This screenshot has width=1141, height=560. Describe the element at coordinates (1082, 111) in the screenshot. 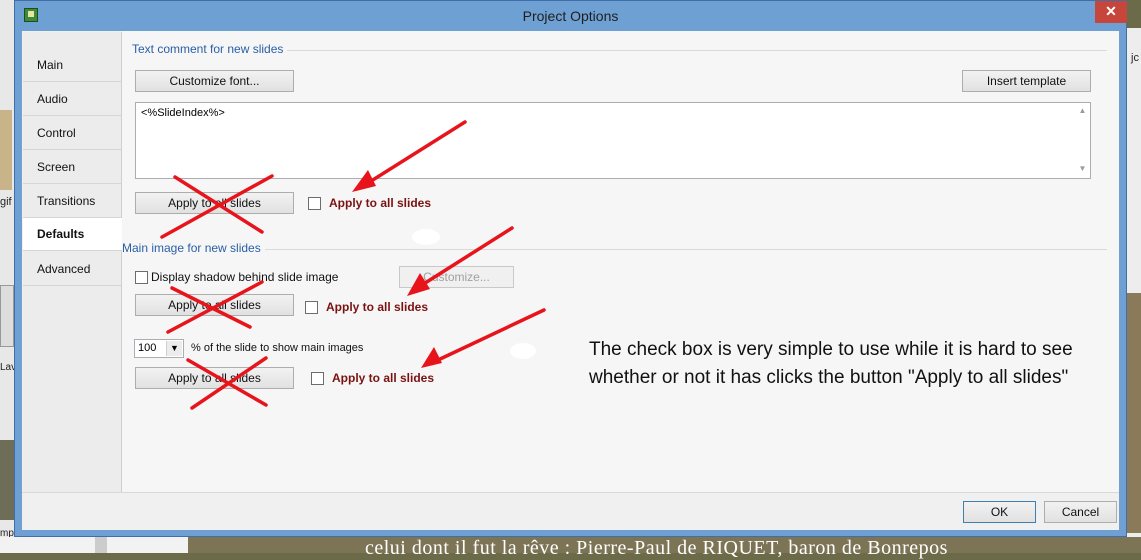

I see `scroll-up-icon: ▲` at that location.